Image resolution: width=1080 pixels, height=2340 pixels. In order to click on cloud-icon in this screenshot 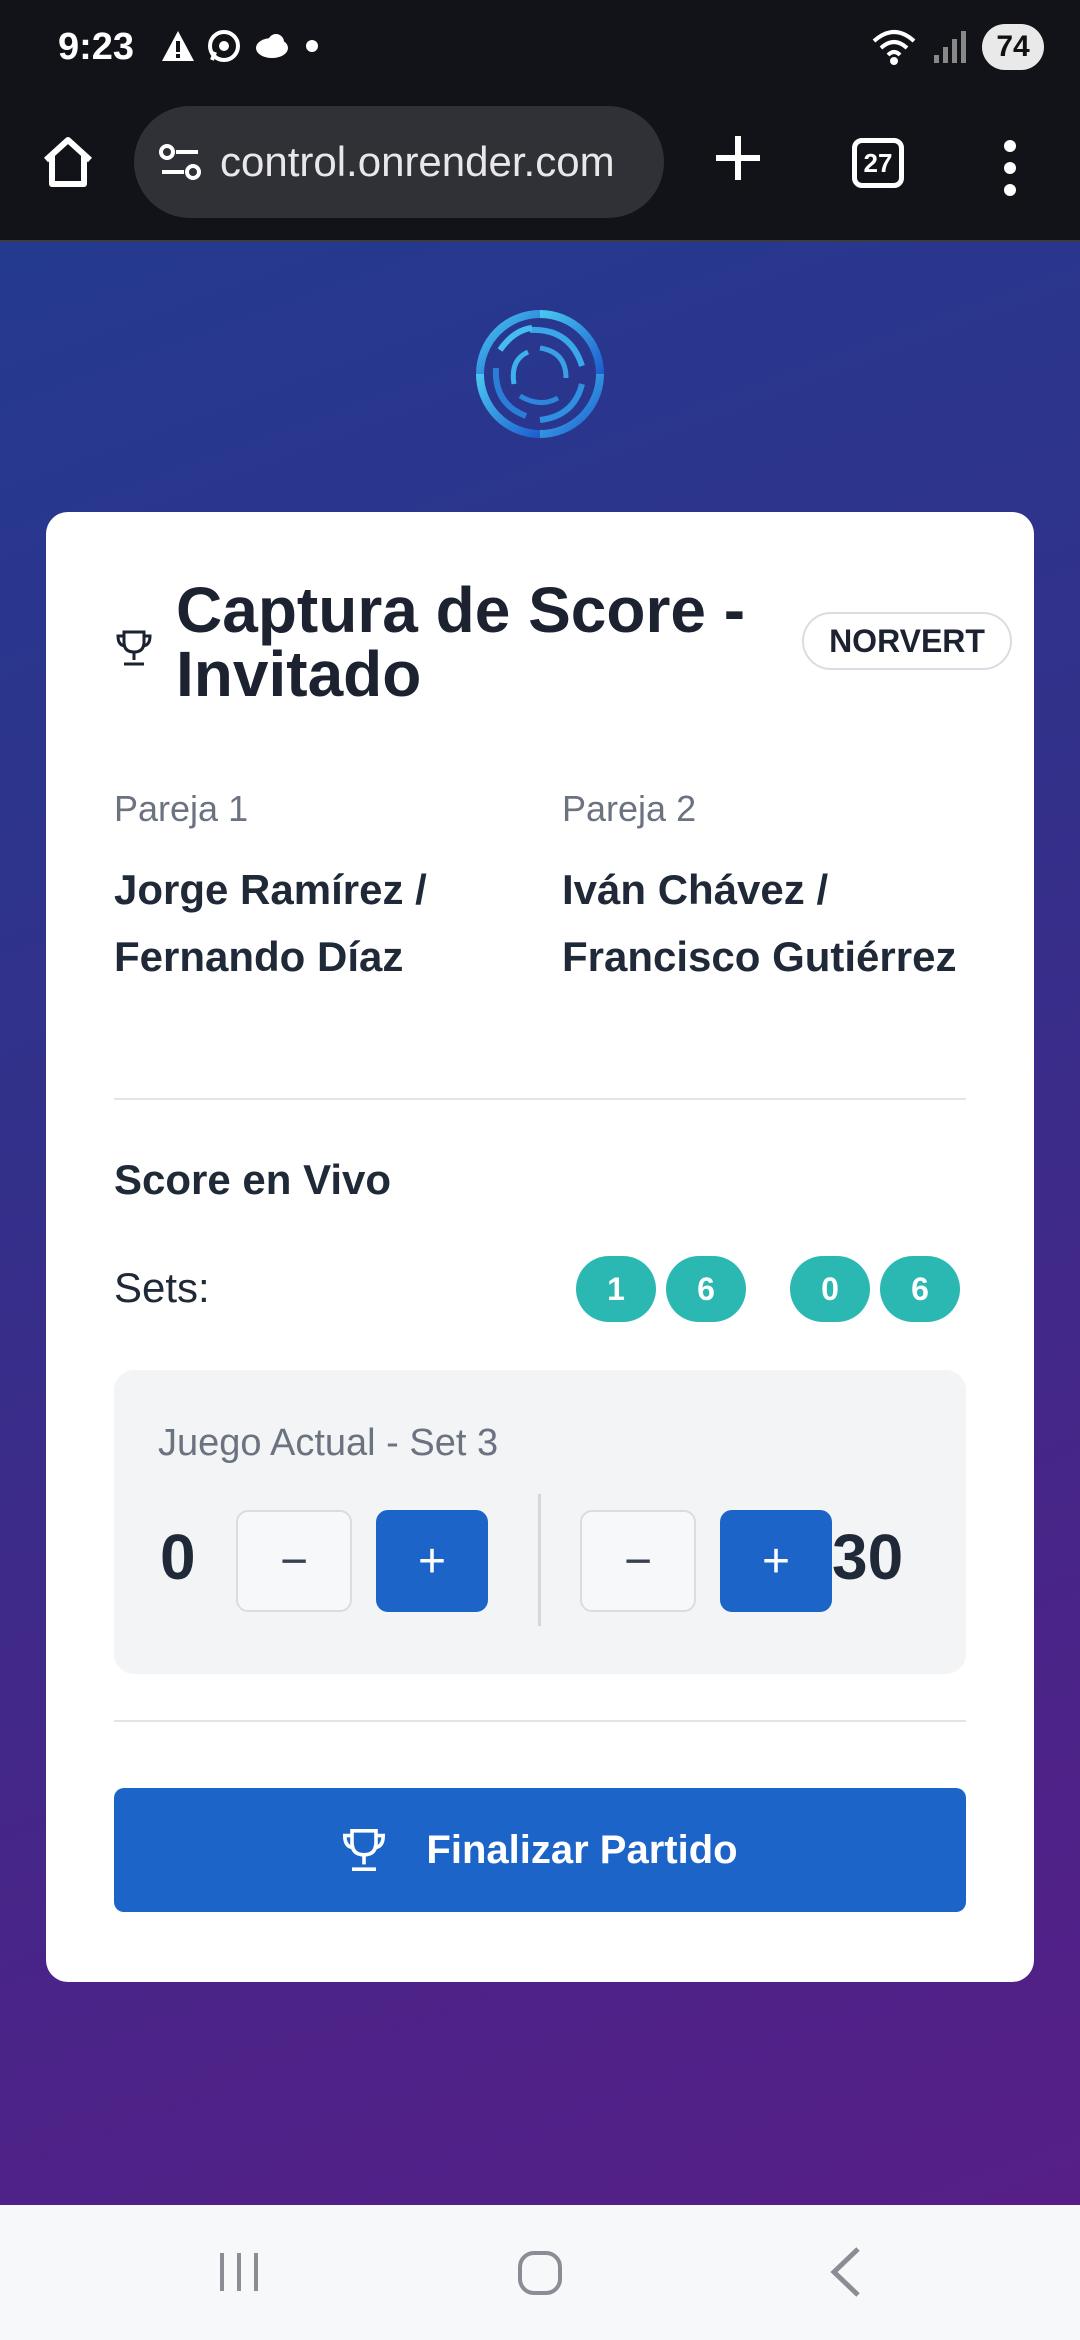, I will do `click(272, 46)`.